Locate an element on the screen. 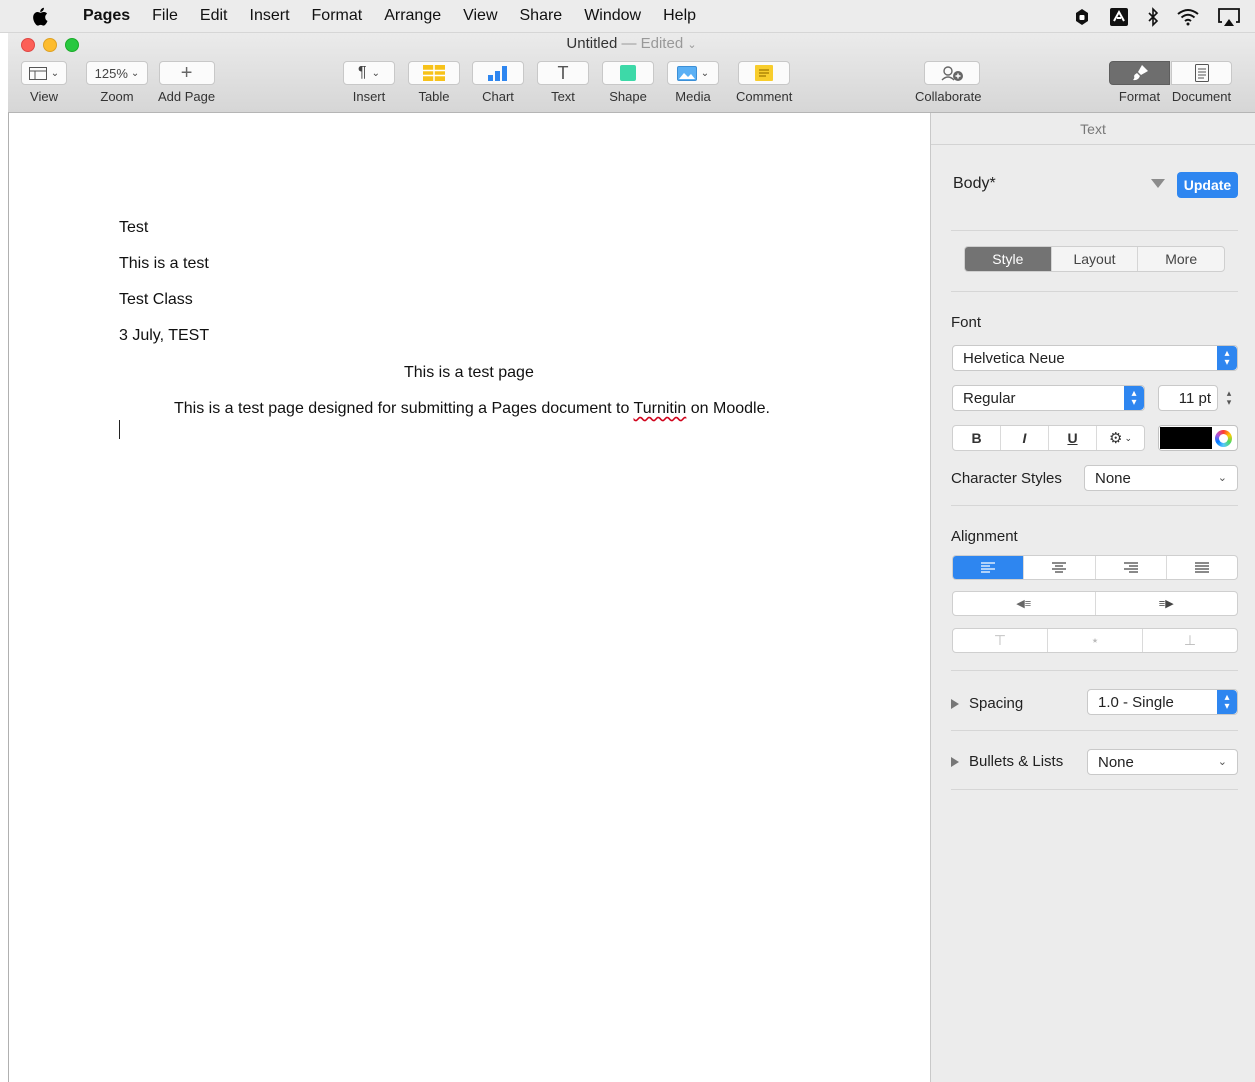 The image size is (1255, 1082). doc-line-2: This is a test is located at coordinates (164, 264).